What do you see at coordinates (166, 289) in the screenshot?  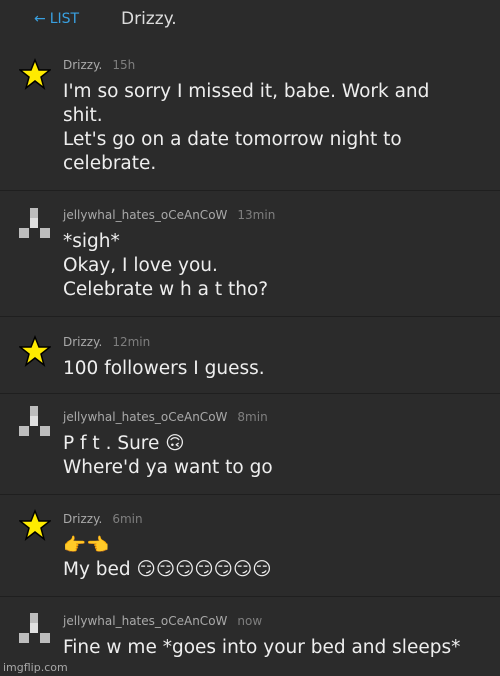 I see `message-line: Celebrate w h a t tho?` at bounding box center [166, 289].